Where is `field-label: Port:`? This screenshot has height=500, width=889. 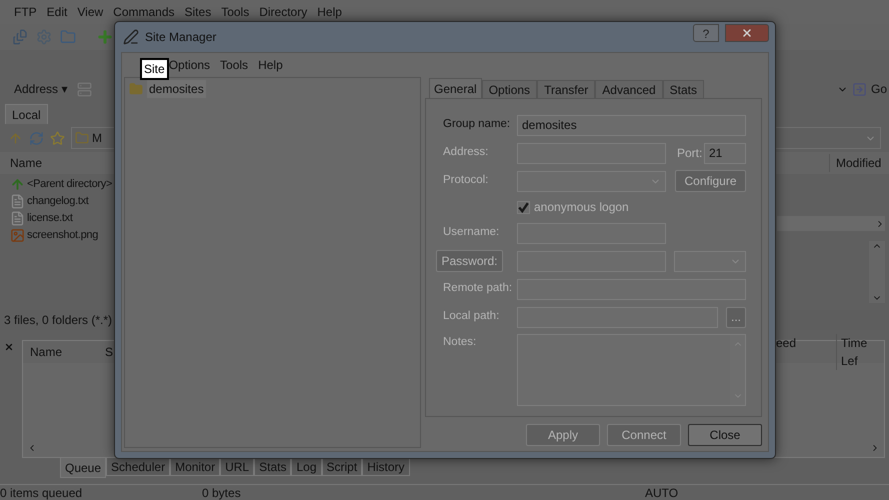
field-label: Port: is located at coordinates (689, 153).